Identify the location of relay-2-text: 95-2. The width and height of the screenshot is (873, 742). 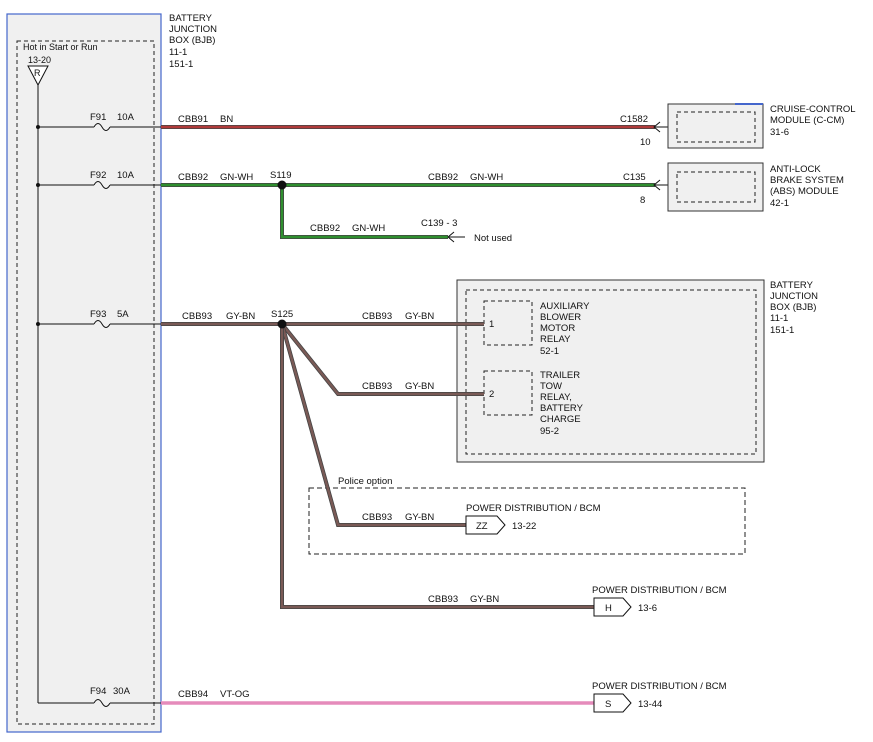
(549, 431).